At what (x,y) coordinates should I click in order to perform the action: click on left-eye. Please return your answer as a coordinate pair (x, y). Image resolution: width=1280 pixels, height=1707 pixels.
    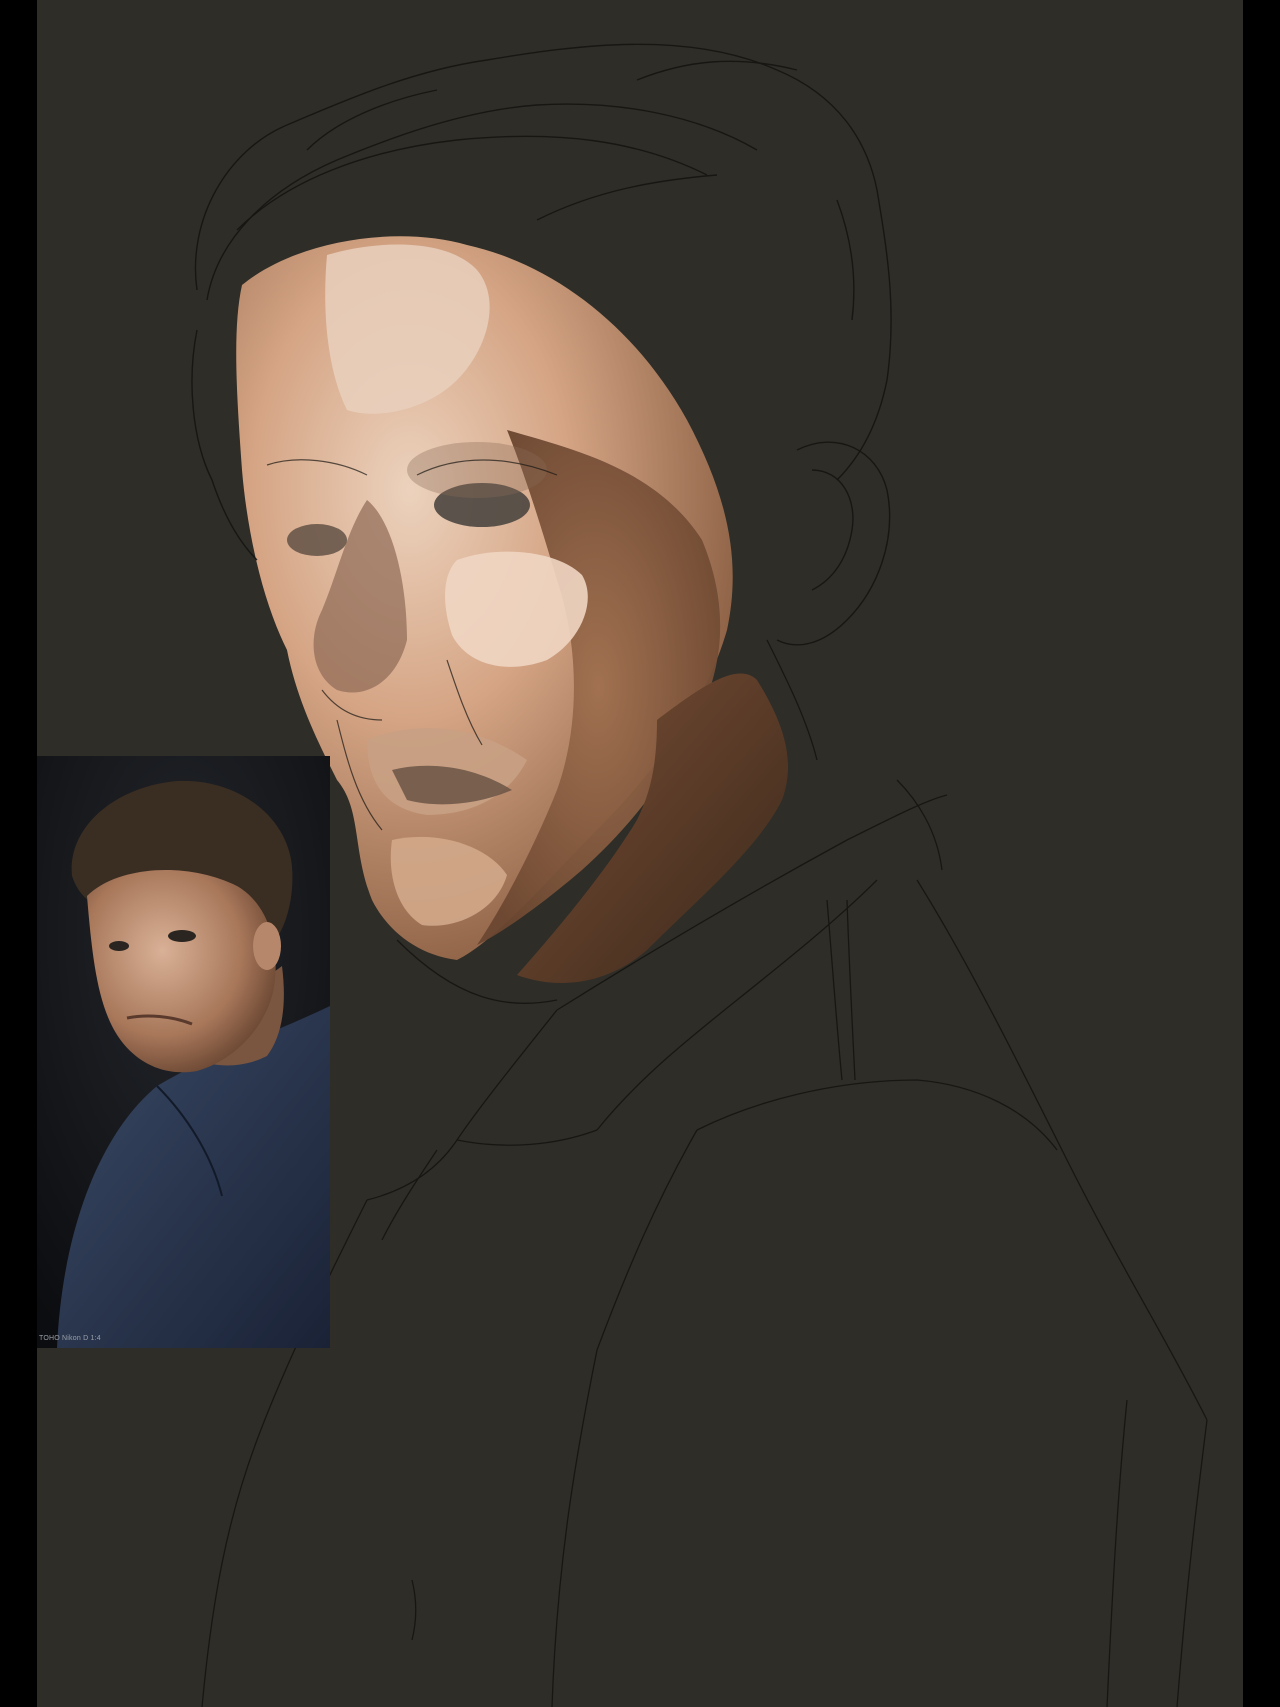
    Looking at the image, I should click on (317, 540).